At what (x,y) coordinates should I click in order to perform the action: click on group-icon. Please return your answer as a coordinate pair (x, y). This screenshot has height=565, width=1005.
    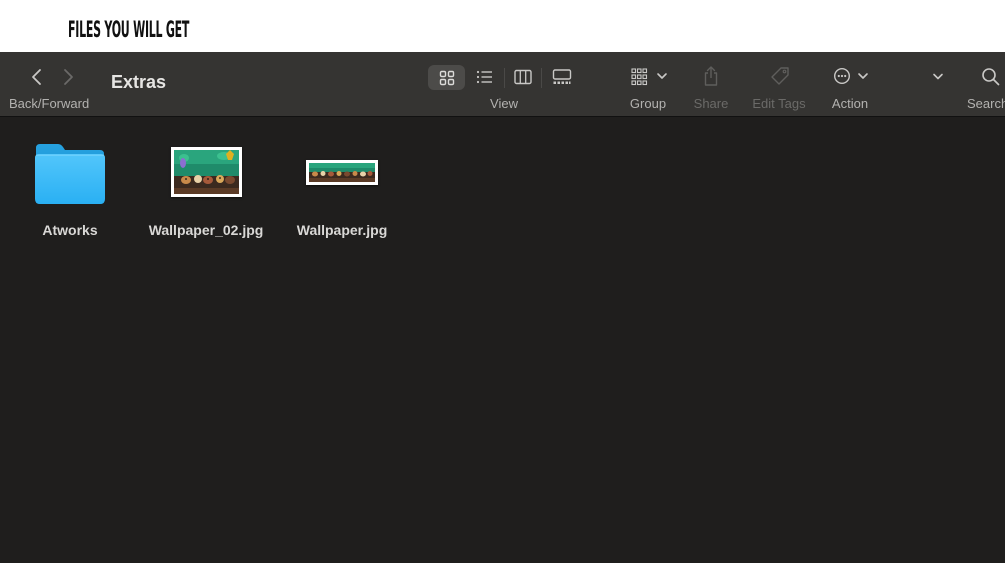
    Looking at the image, I should click on (651, 77).